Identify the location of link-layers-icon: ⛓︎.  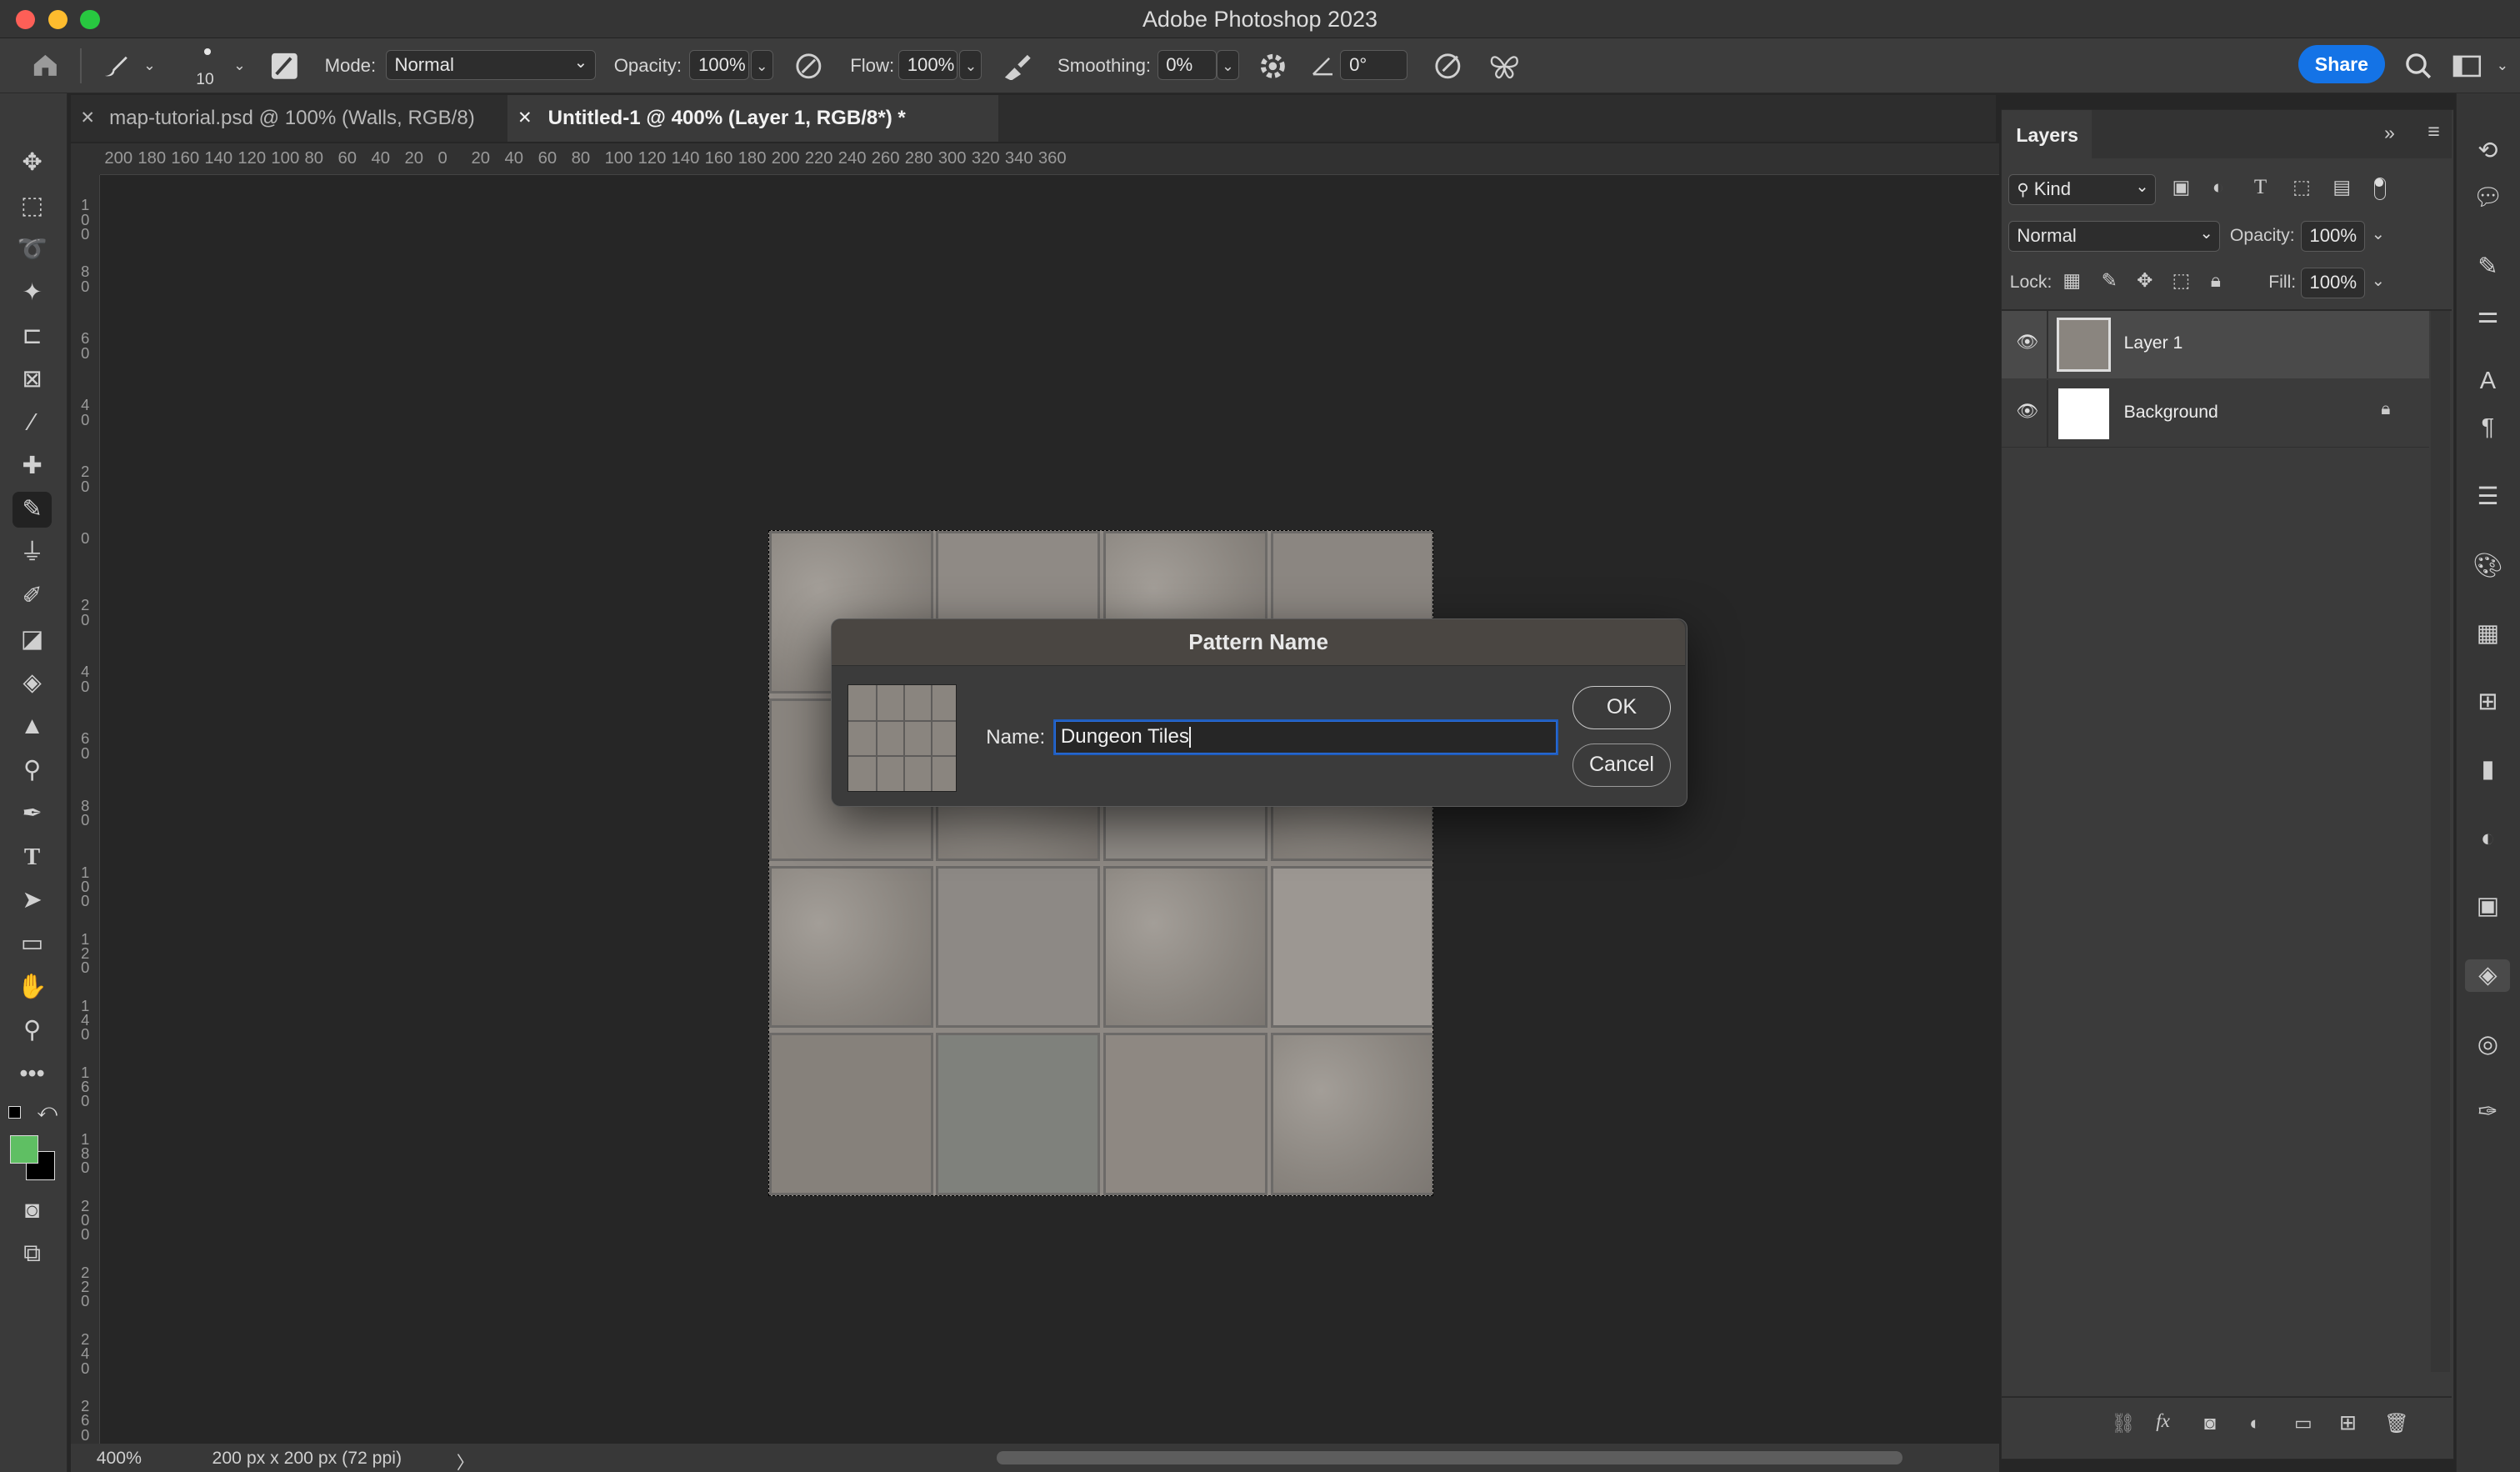
(2123, 1423).